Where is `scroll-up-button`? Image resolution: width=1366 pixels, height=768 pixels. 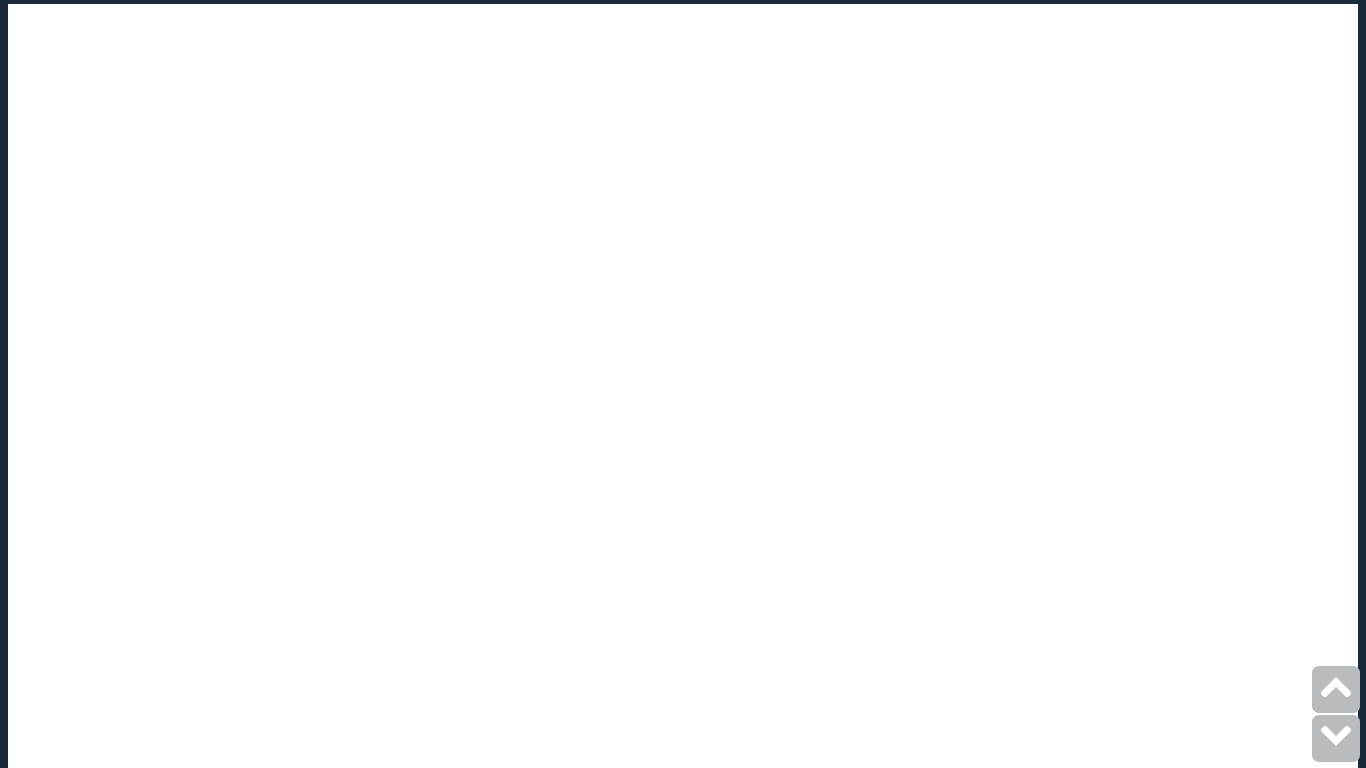 scroll-up-button is located at coordinates (1336, 689).